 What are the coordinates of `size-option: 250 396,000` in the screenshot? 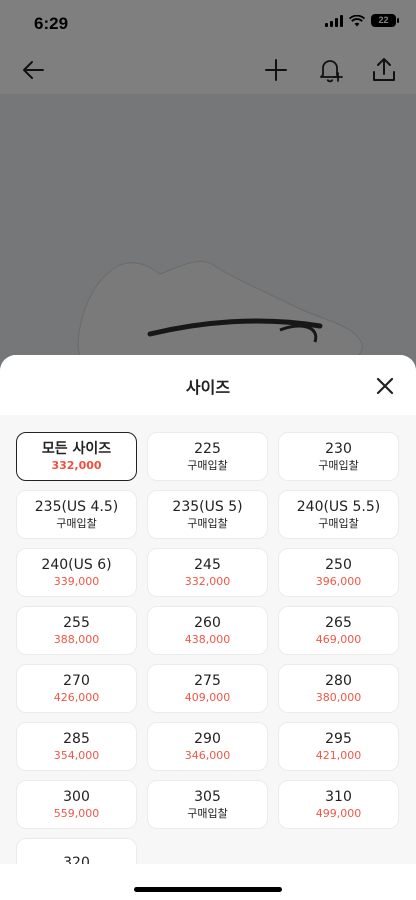 It's located at (338, 572).